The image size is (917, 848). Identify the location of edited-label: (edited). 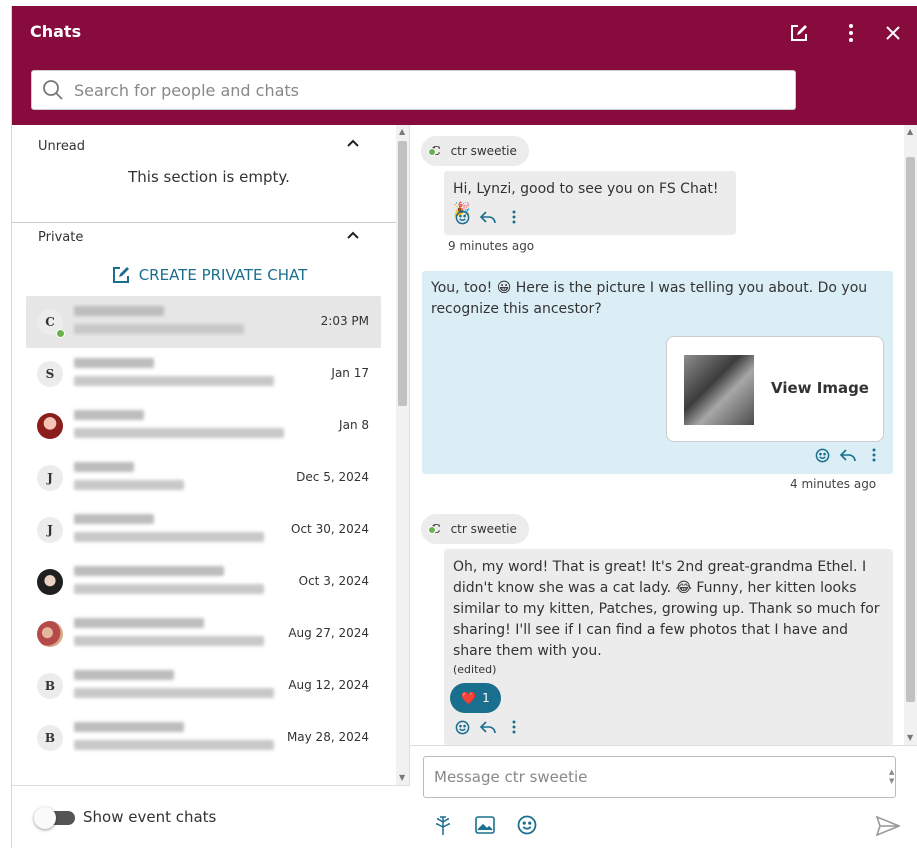
(475, 669).